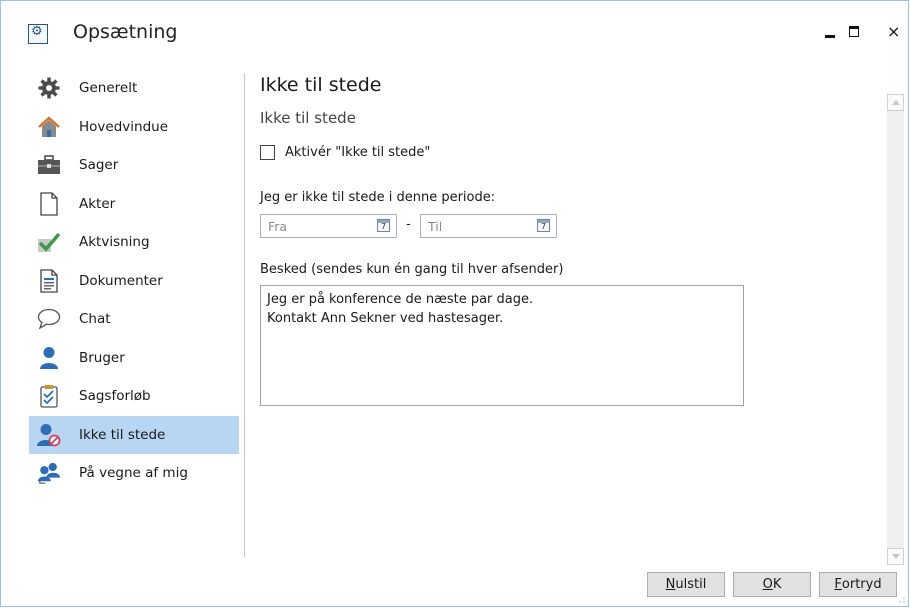 This screenshot has height=608, width=910. Describe the element at coordinates (321, 85) in the screenshot. I see `page-title: Ikke til stede` at that location.